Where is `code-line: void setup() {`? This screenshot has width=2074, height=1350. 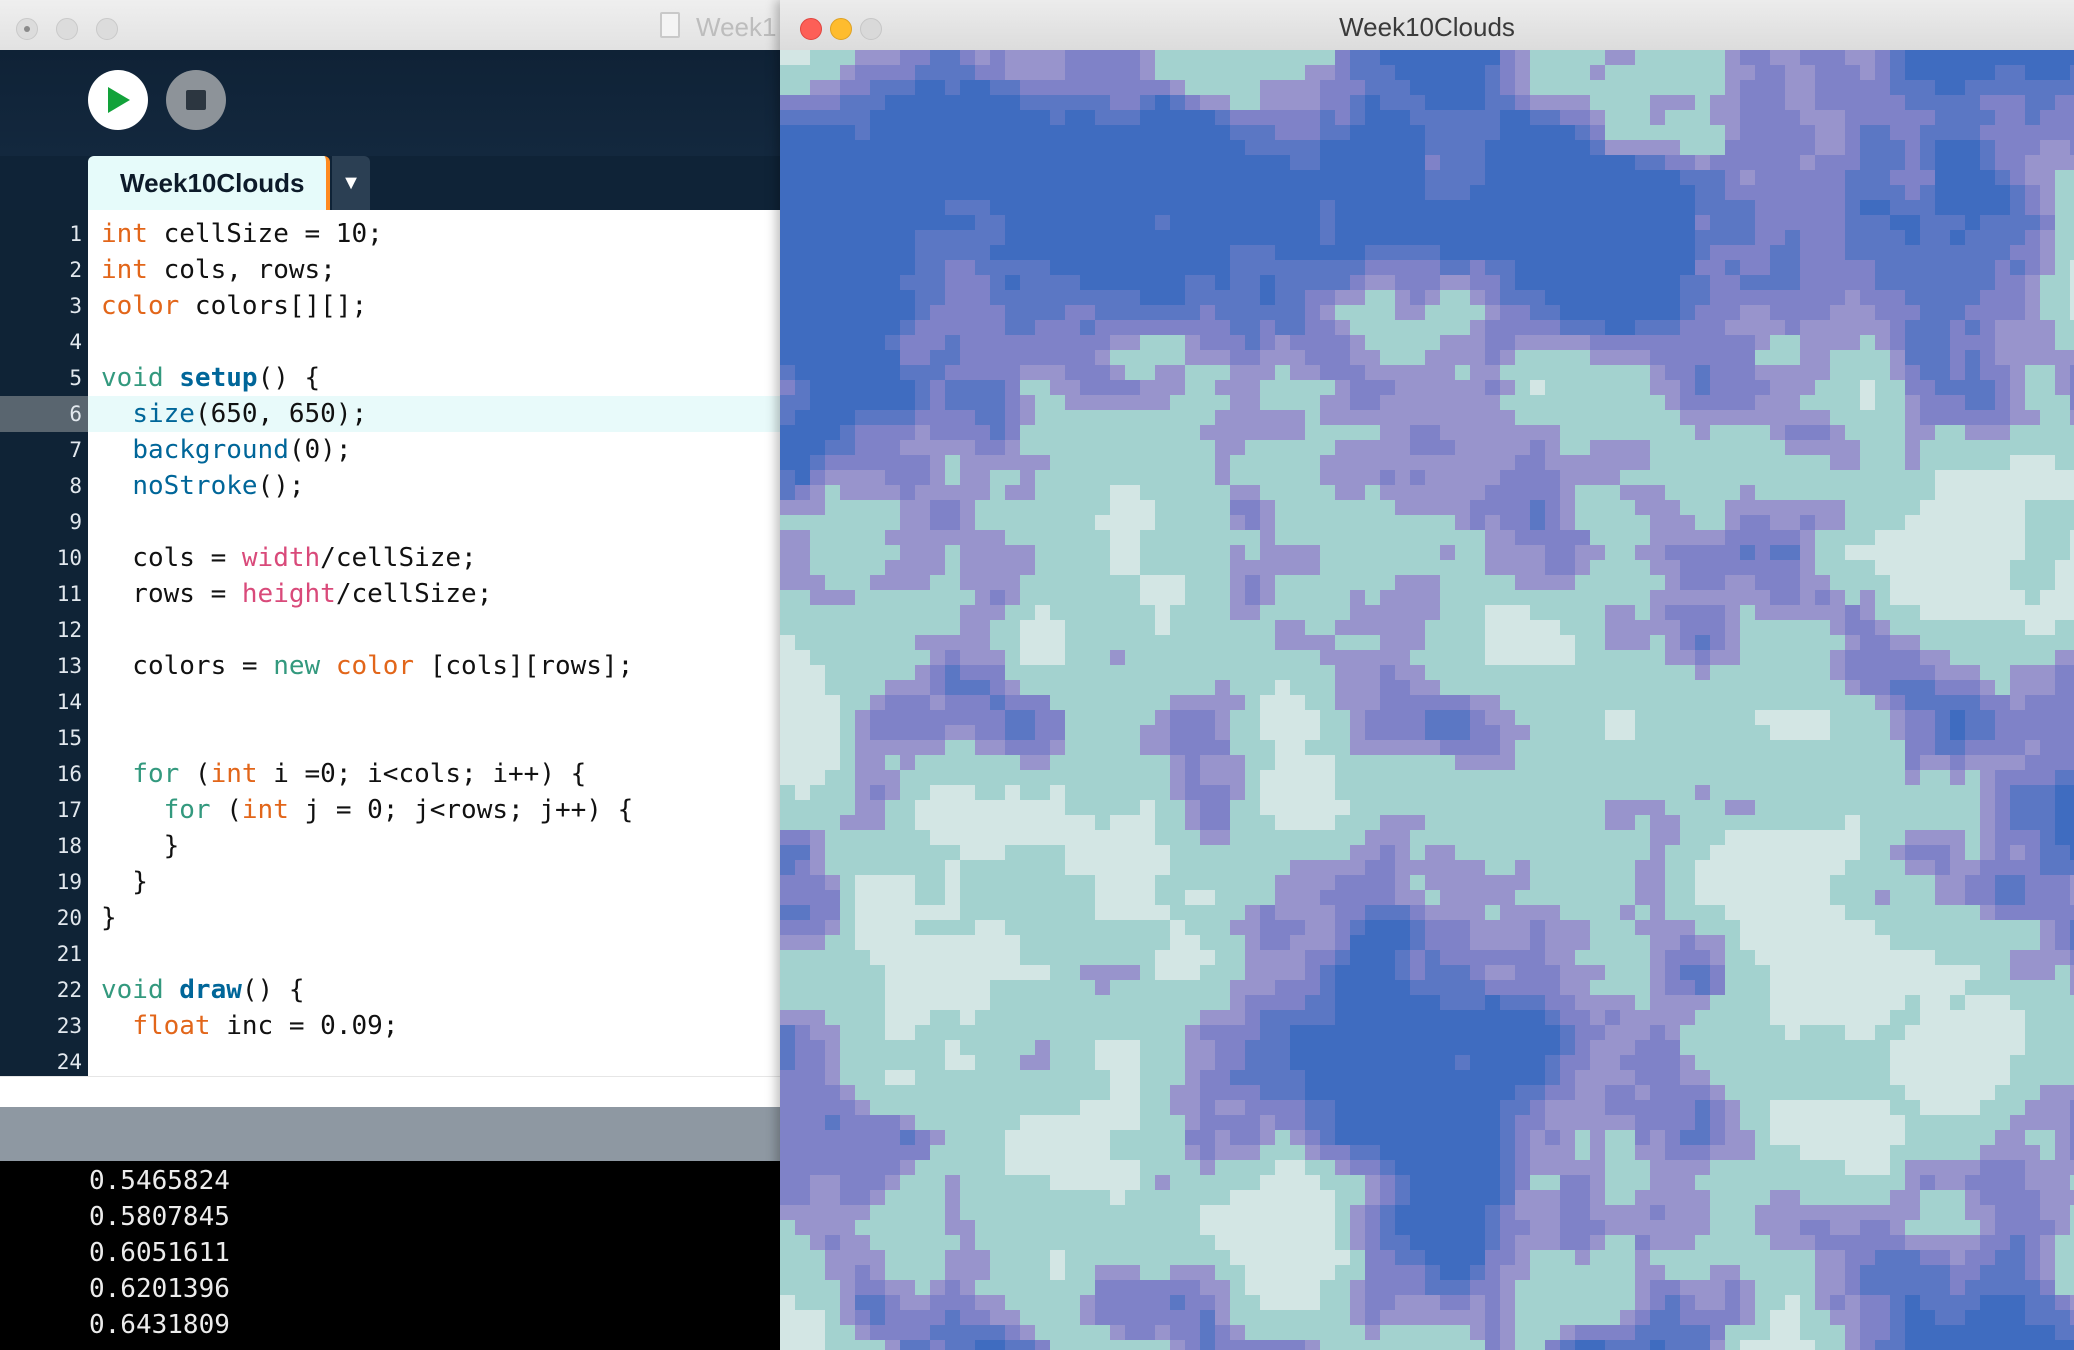
code-line: void setup() { is located at coordinates (440, 378).